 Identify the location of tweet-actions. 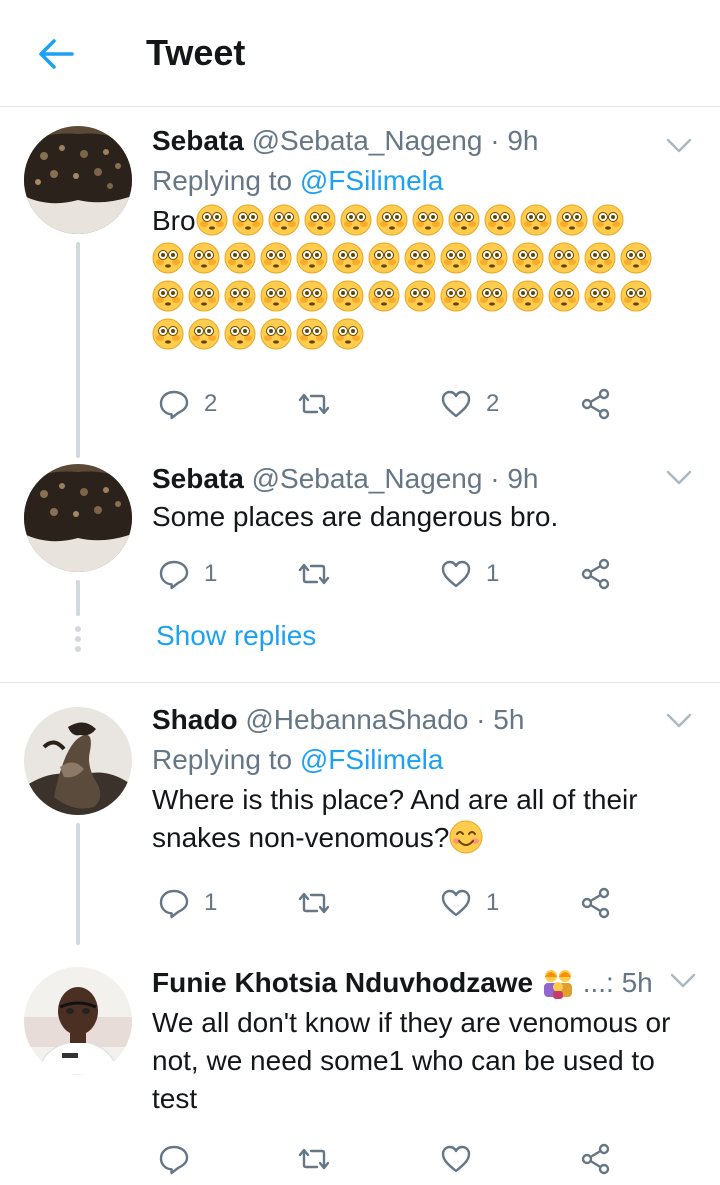
(402, 1159).